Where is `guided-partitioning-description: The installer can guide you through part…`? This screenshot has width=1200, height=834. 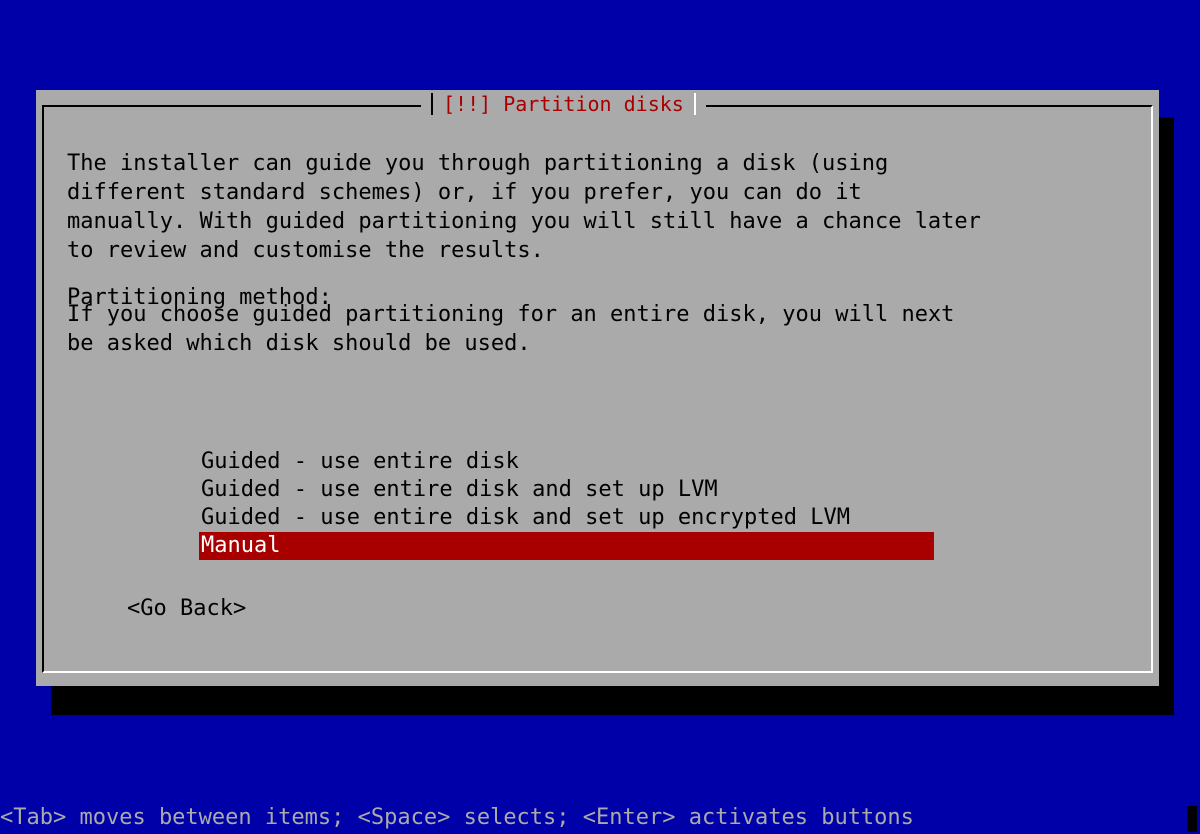 guided-partitioning-description: The installer can guide you through part… is located at coordinates (524, 207).